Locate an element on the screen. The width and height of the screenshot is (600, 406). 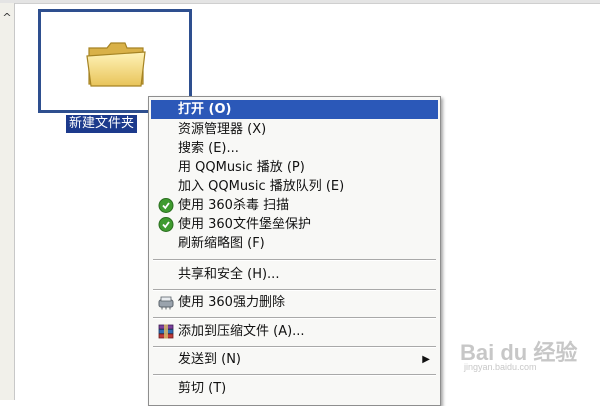
menu-item-cut: 剪切 (T) is located at coordinates (294, 388).